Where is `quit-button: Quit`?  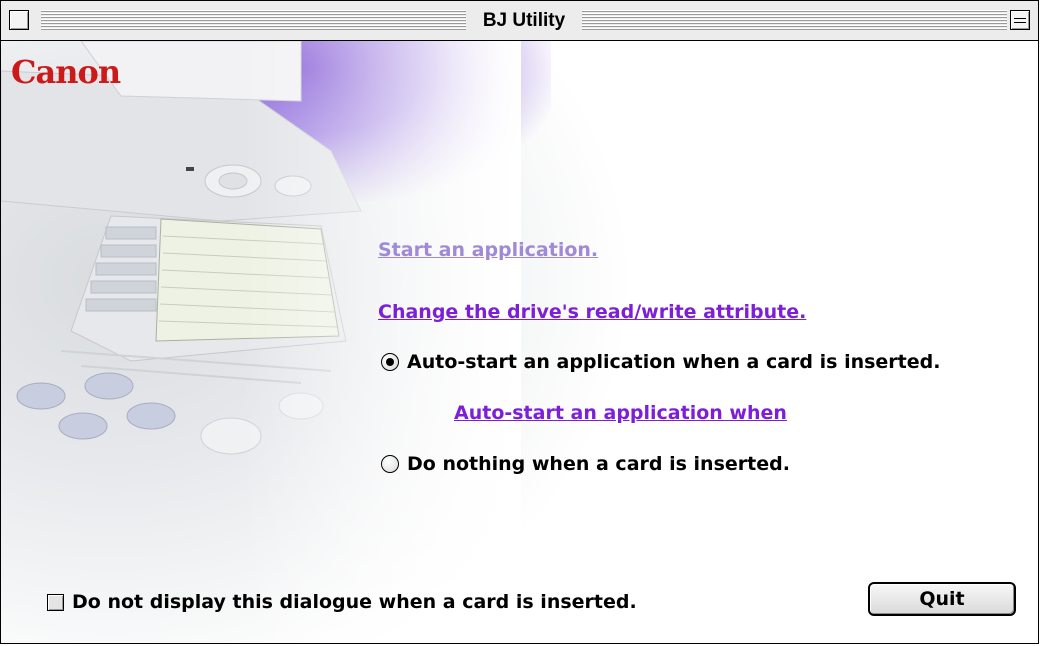 quit-button: Quit is located at coordinates (942, 599).